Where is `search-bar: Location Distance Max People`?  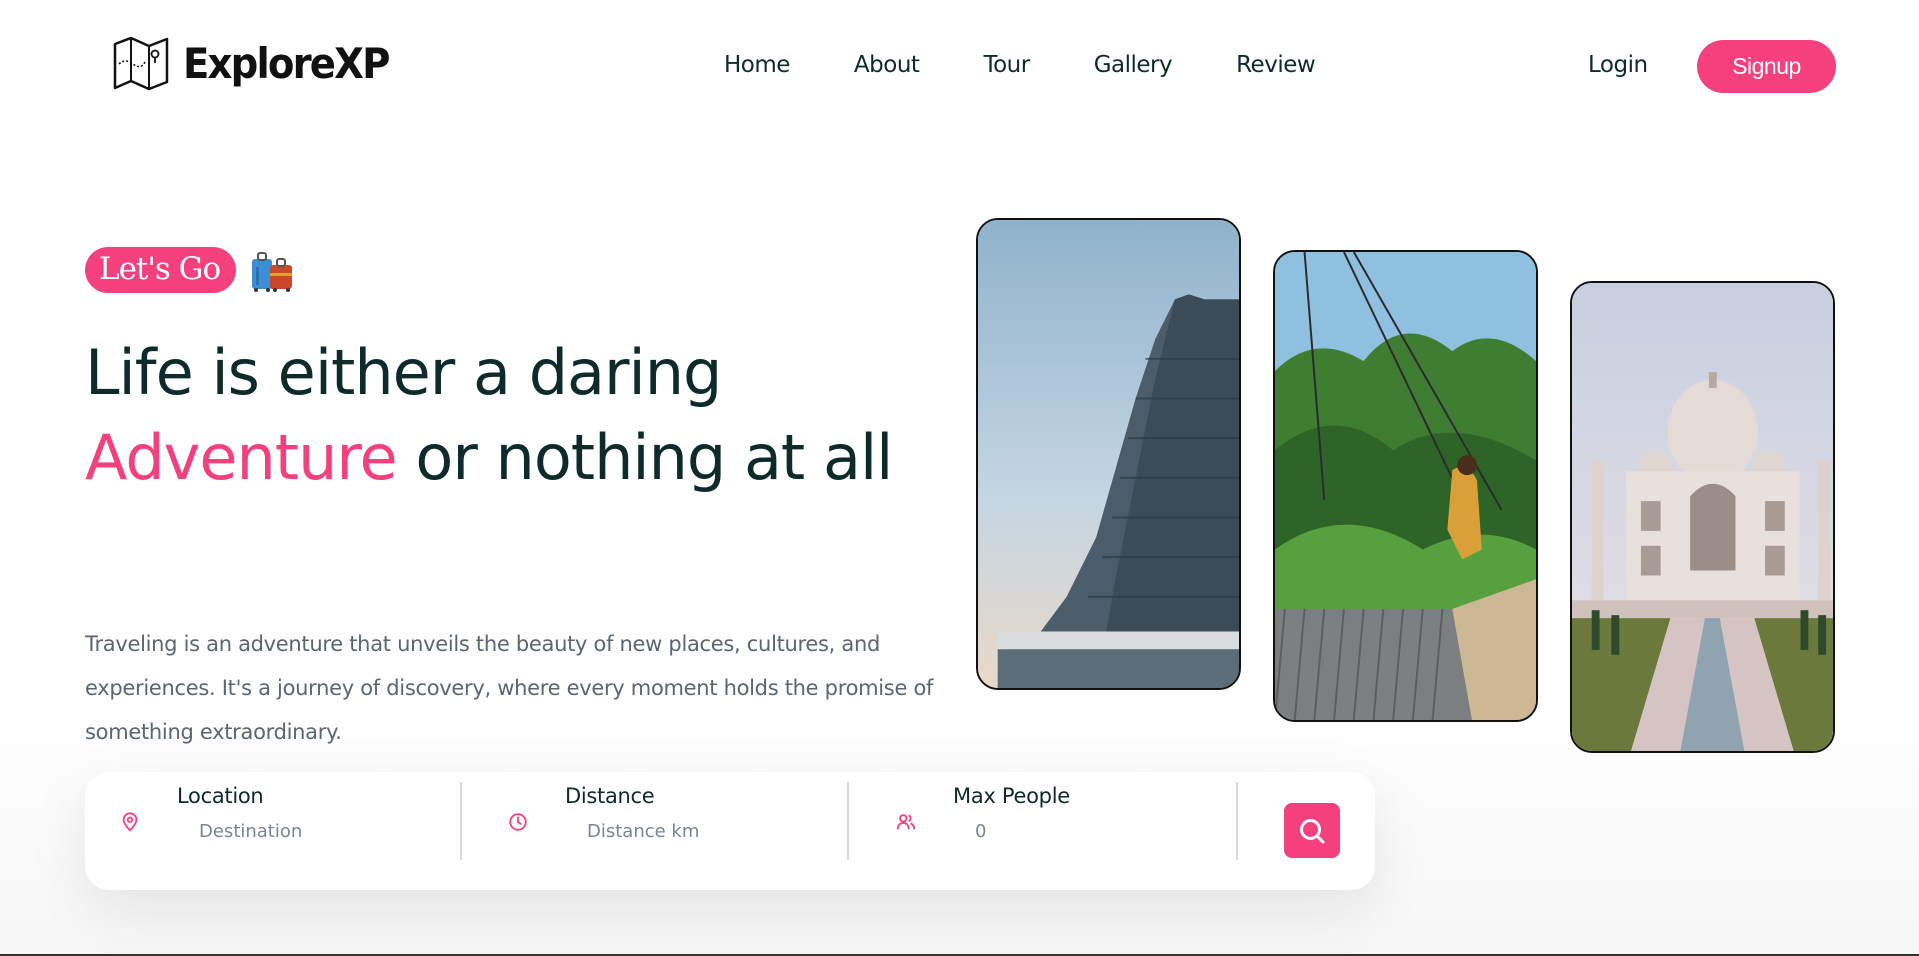 search-bar: Location Distance Max People is located at coordinates (730, 831).